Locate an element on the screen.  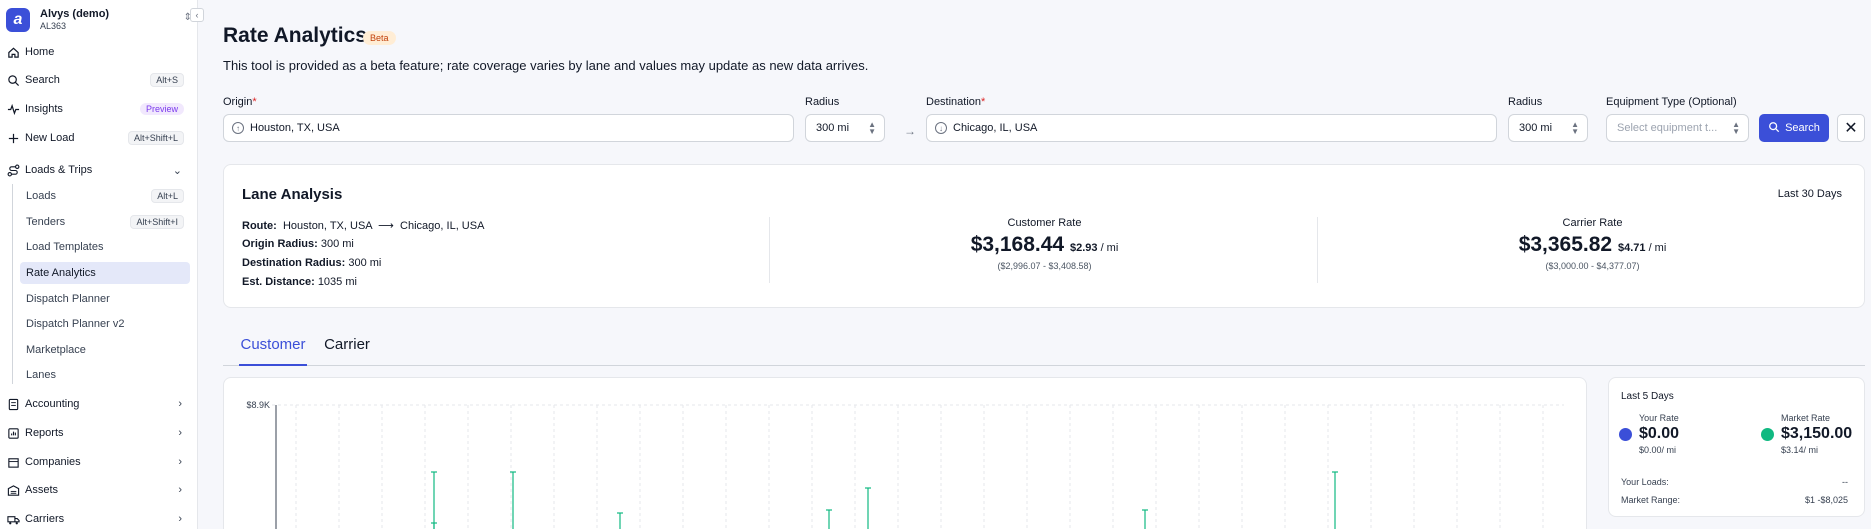
page-title: Rate Analytics is located at coordinates (295, 35).